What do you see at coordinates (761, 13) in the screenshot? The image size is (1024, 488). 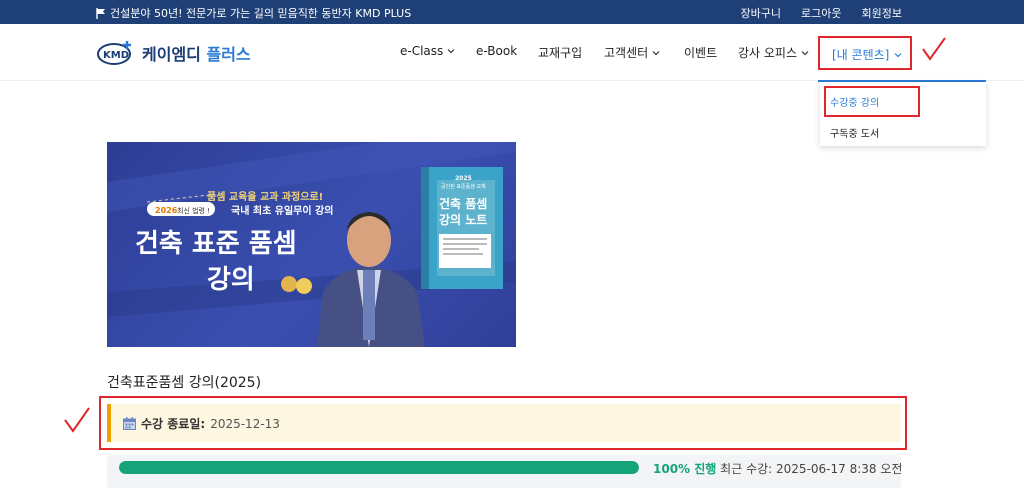 I see `cart-link: 장바구니` at bounding box center [761, 13].